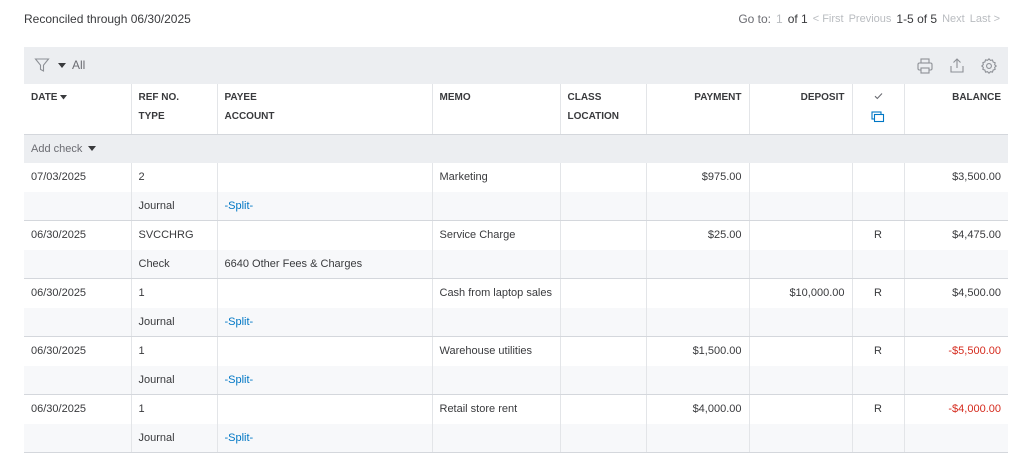 The width and height of the screenshot is (1024, 460). Describe the element at coordinates (953, 19) in the screenshot. I see `next-page-link: Next` at that location.